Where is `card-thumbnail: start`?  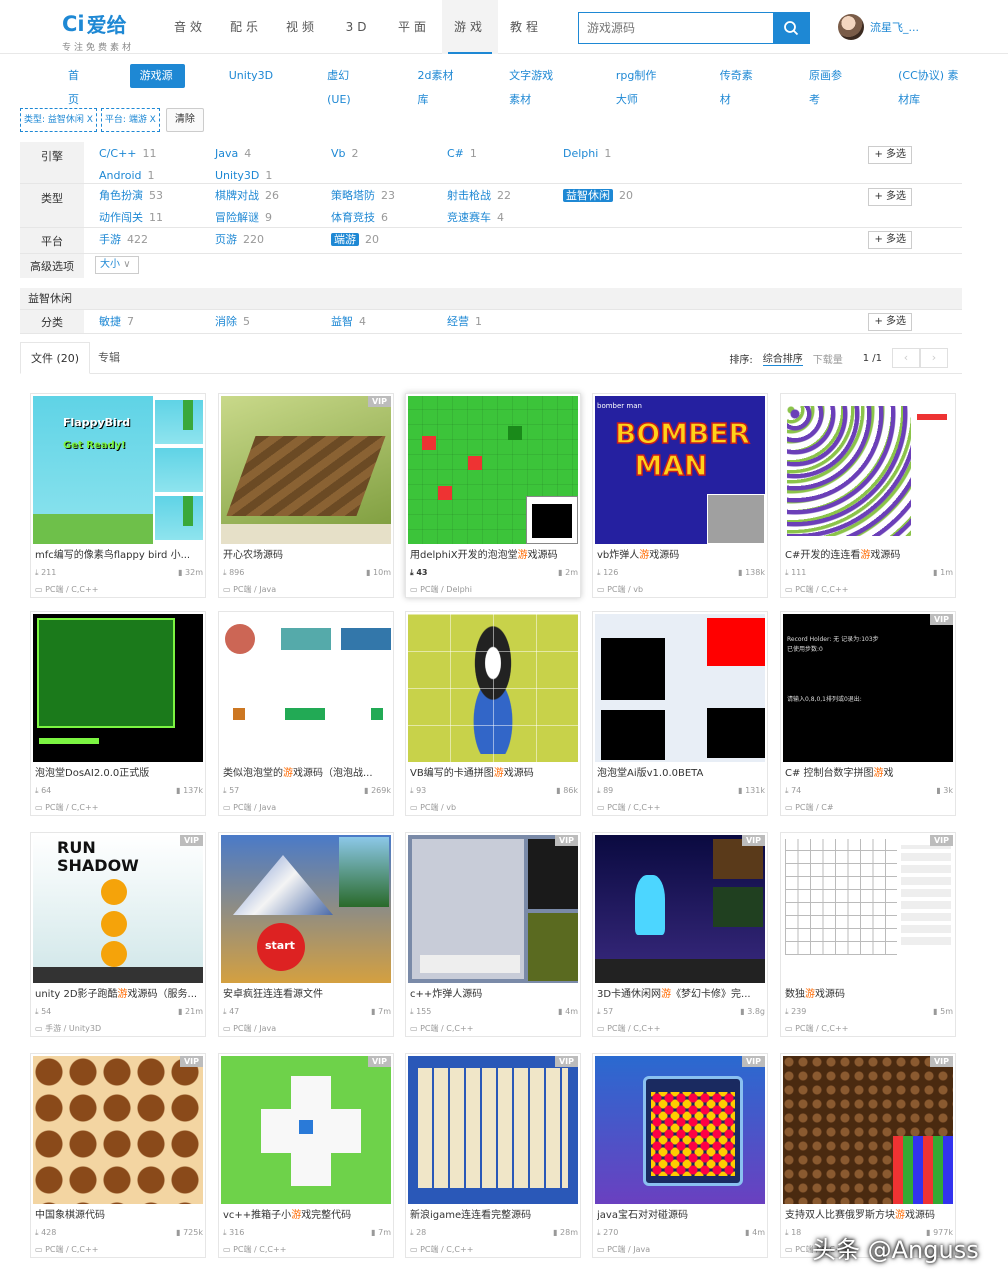
card-thumbnail: start is located at coordinates (306, 909).